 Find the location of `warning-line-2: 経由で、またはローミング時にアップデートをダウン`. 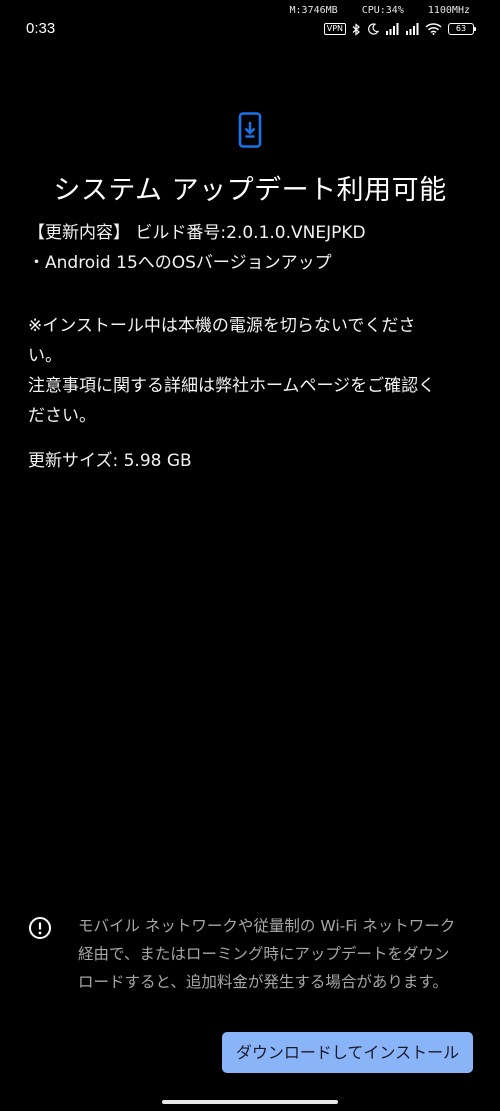

warning-line-2: 経由で、またはローミング時にアップデートをダウン is located at coordinates (264, 954).